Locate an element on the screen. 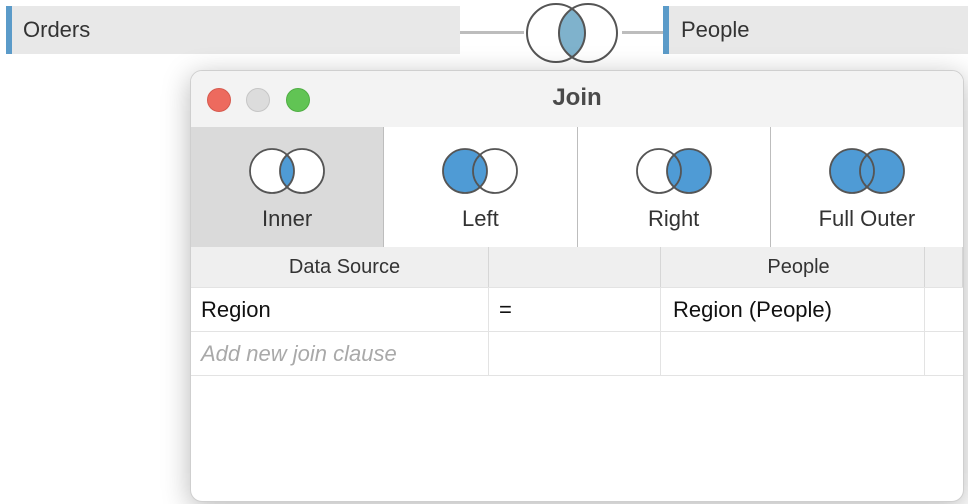 The width and height of the screenshot is (968, 504). data-source-column-header: Data Source is located at coordinates (340, 267).